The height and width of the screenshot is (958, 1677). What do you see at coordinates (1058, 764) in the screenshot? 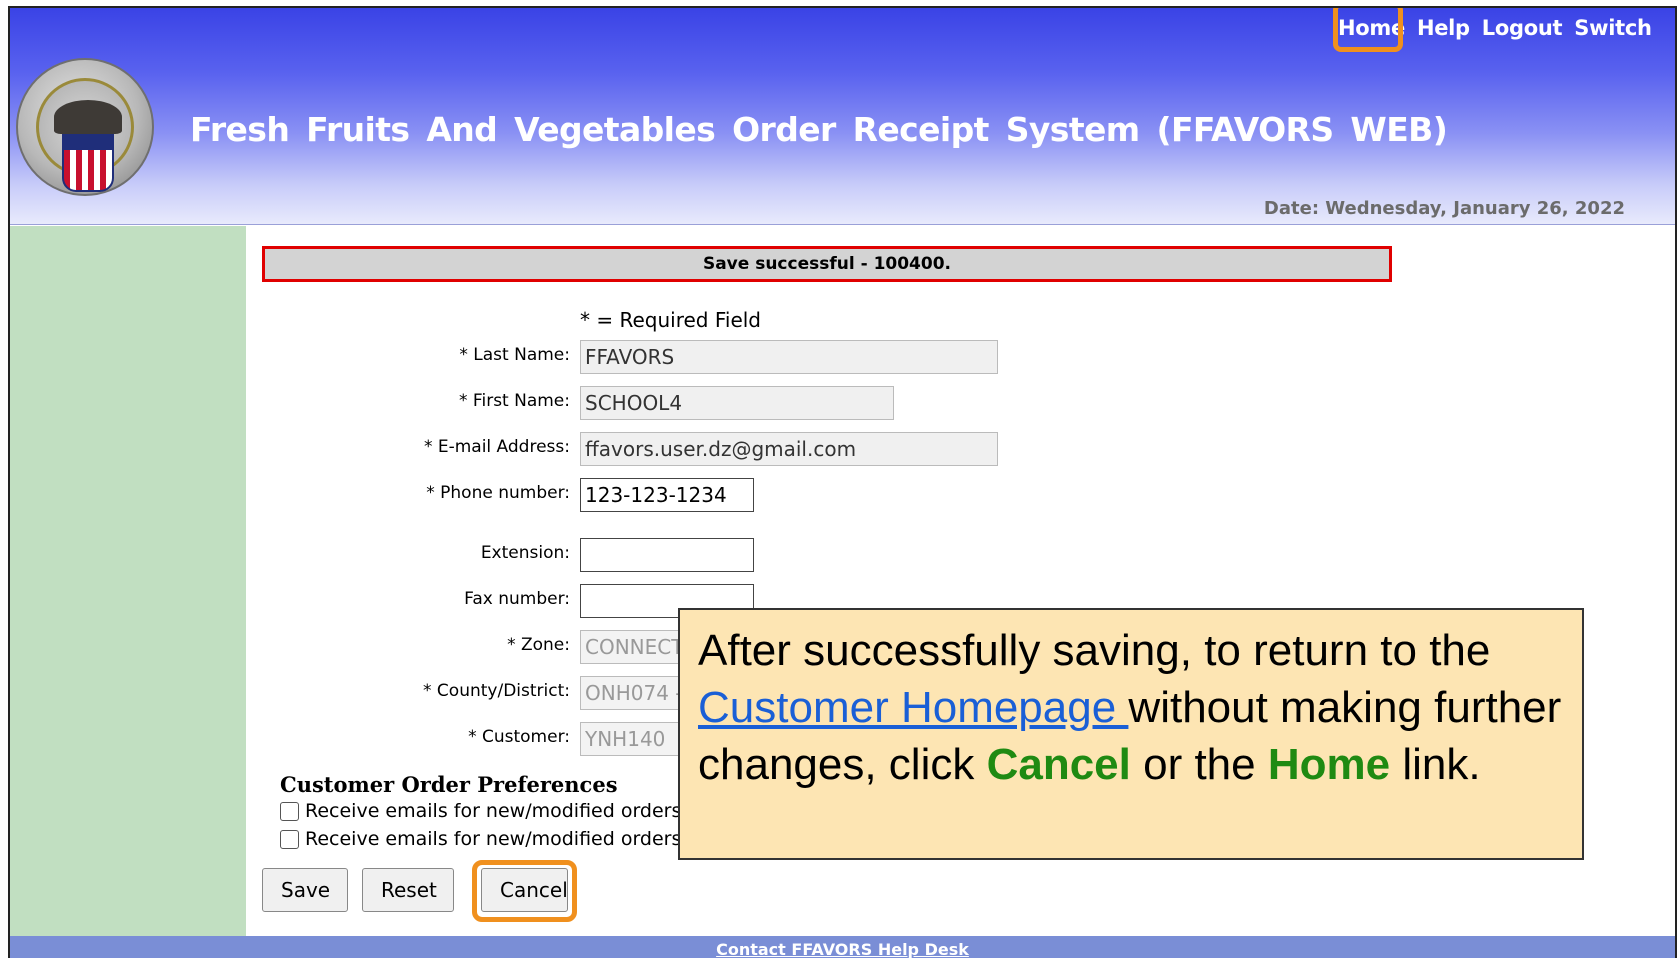
I see `callout-cancel-word: Cancel` at bounding box center [1058, 764].